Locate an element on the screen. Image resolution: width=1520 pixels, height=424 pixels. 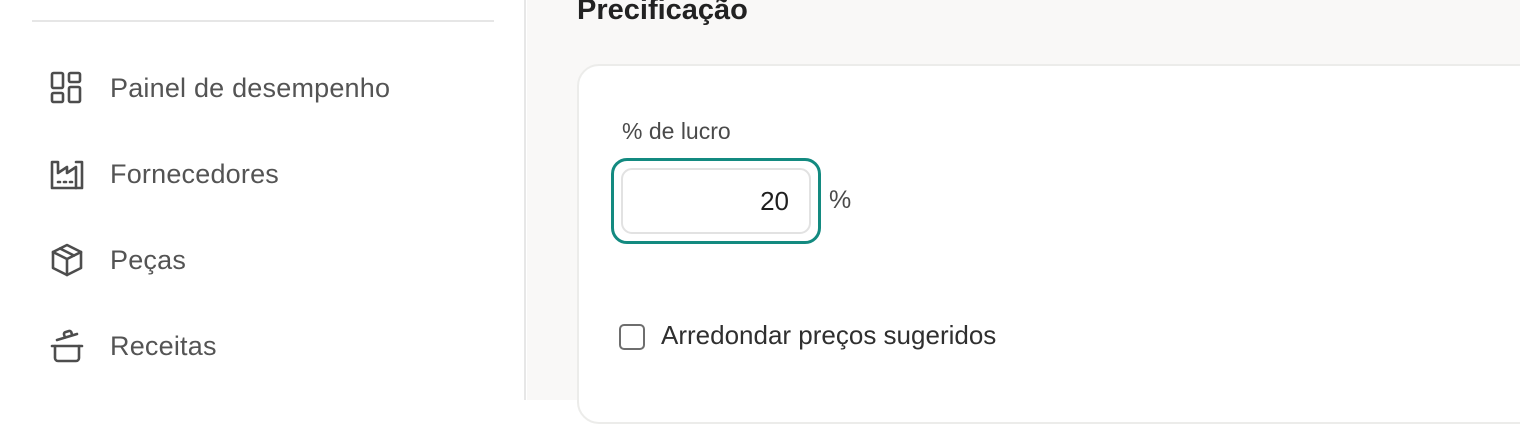
sidebar-item-pecas: Peças is located at coordinates (117, 260).